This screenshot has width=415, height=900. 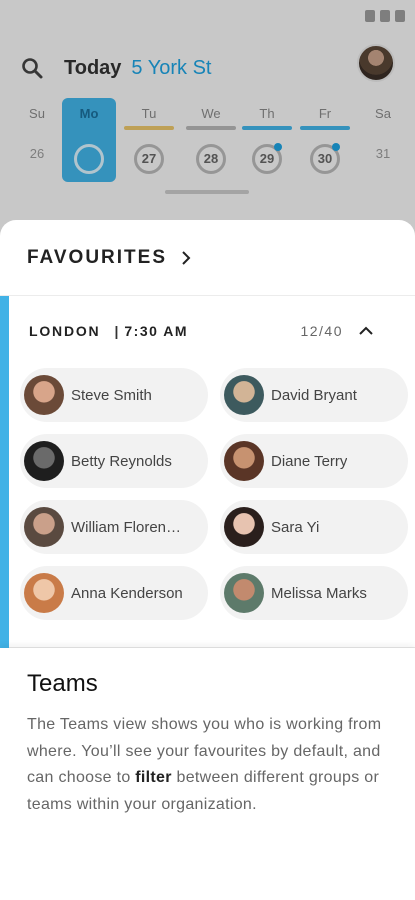 I want to click on person-name: Melissa Marks, so click(x=319, y=593).